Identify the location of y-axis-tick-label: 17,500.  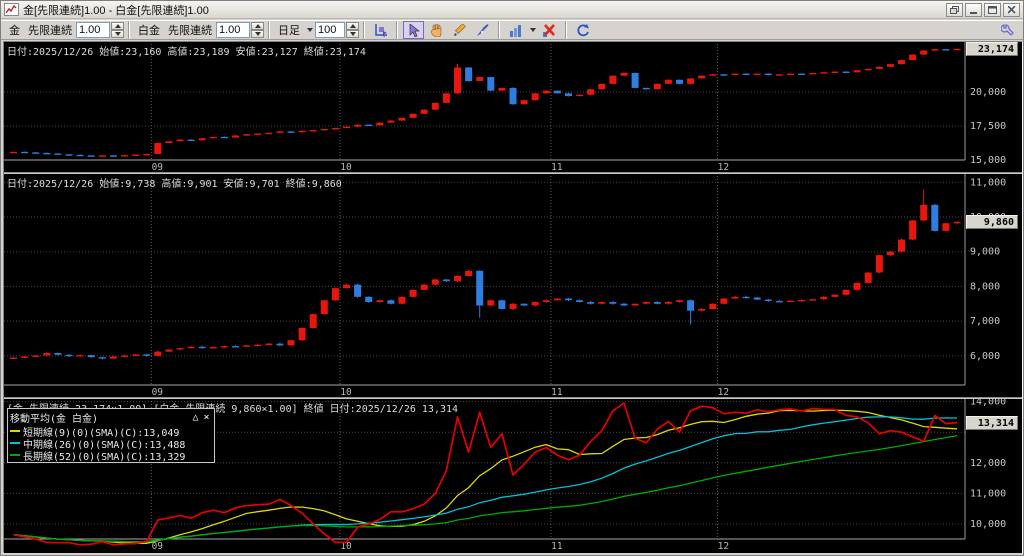
(988, 126).